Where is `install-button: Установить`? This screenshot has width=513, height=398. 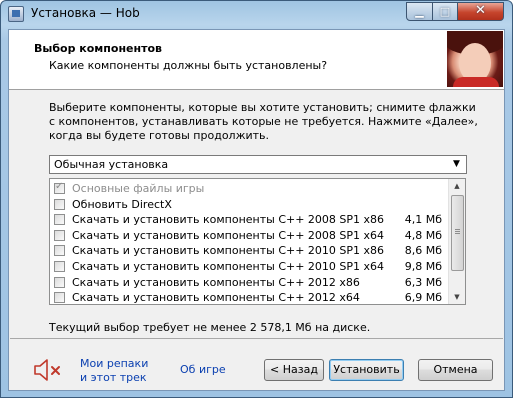
install-button: Установить is located at coordinates (366, 370).